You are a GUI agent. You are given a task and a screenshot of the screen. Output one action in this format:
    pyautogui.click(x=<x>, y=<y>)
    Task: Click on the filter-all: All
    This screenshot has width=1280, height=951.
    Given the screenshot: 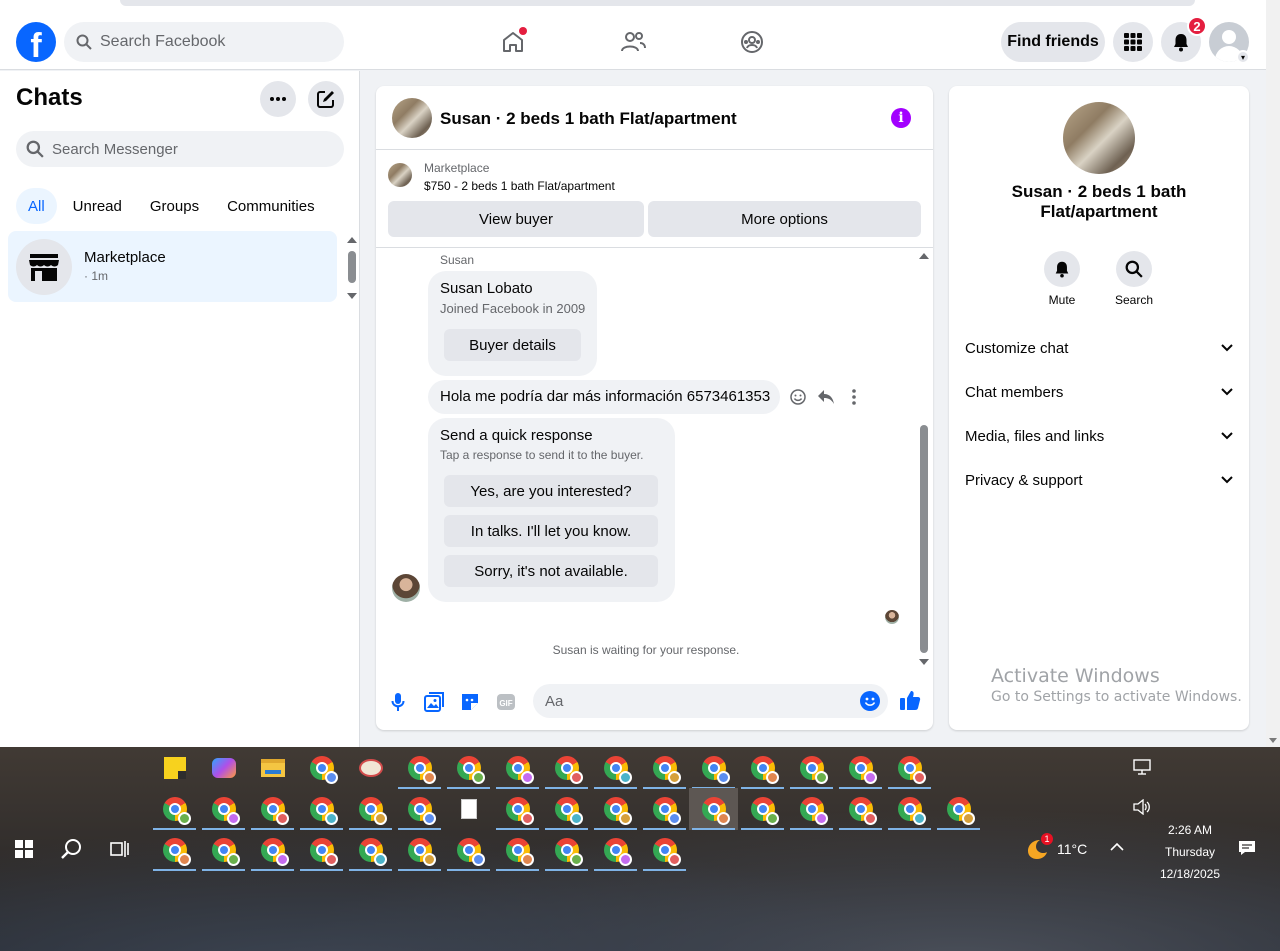 What is the action you would take?
    pyautogui.click(x=36, y=206)
    